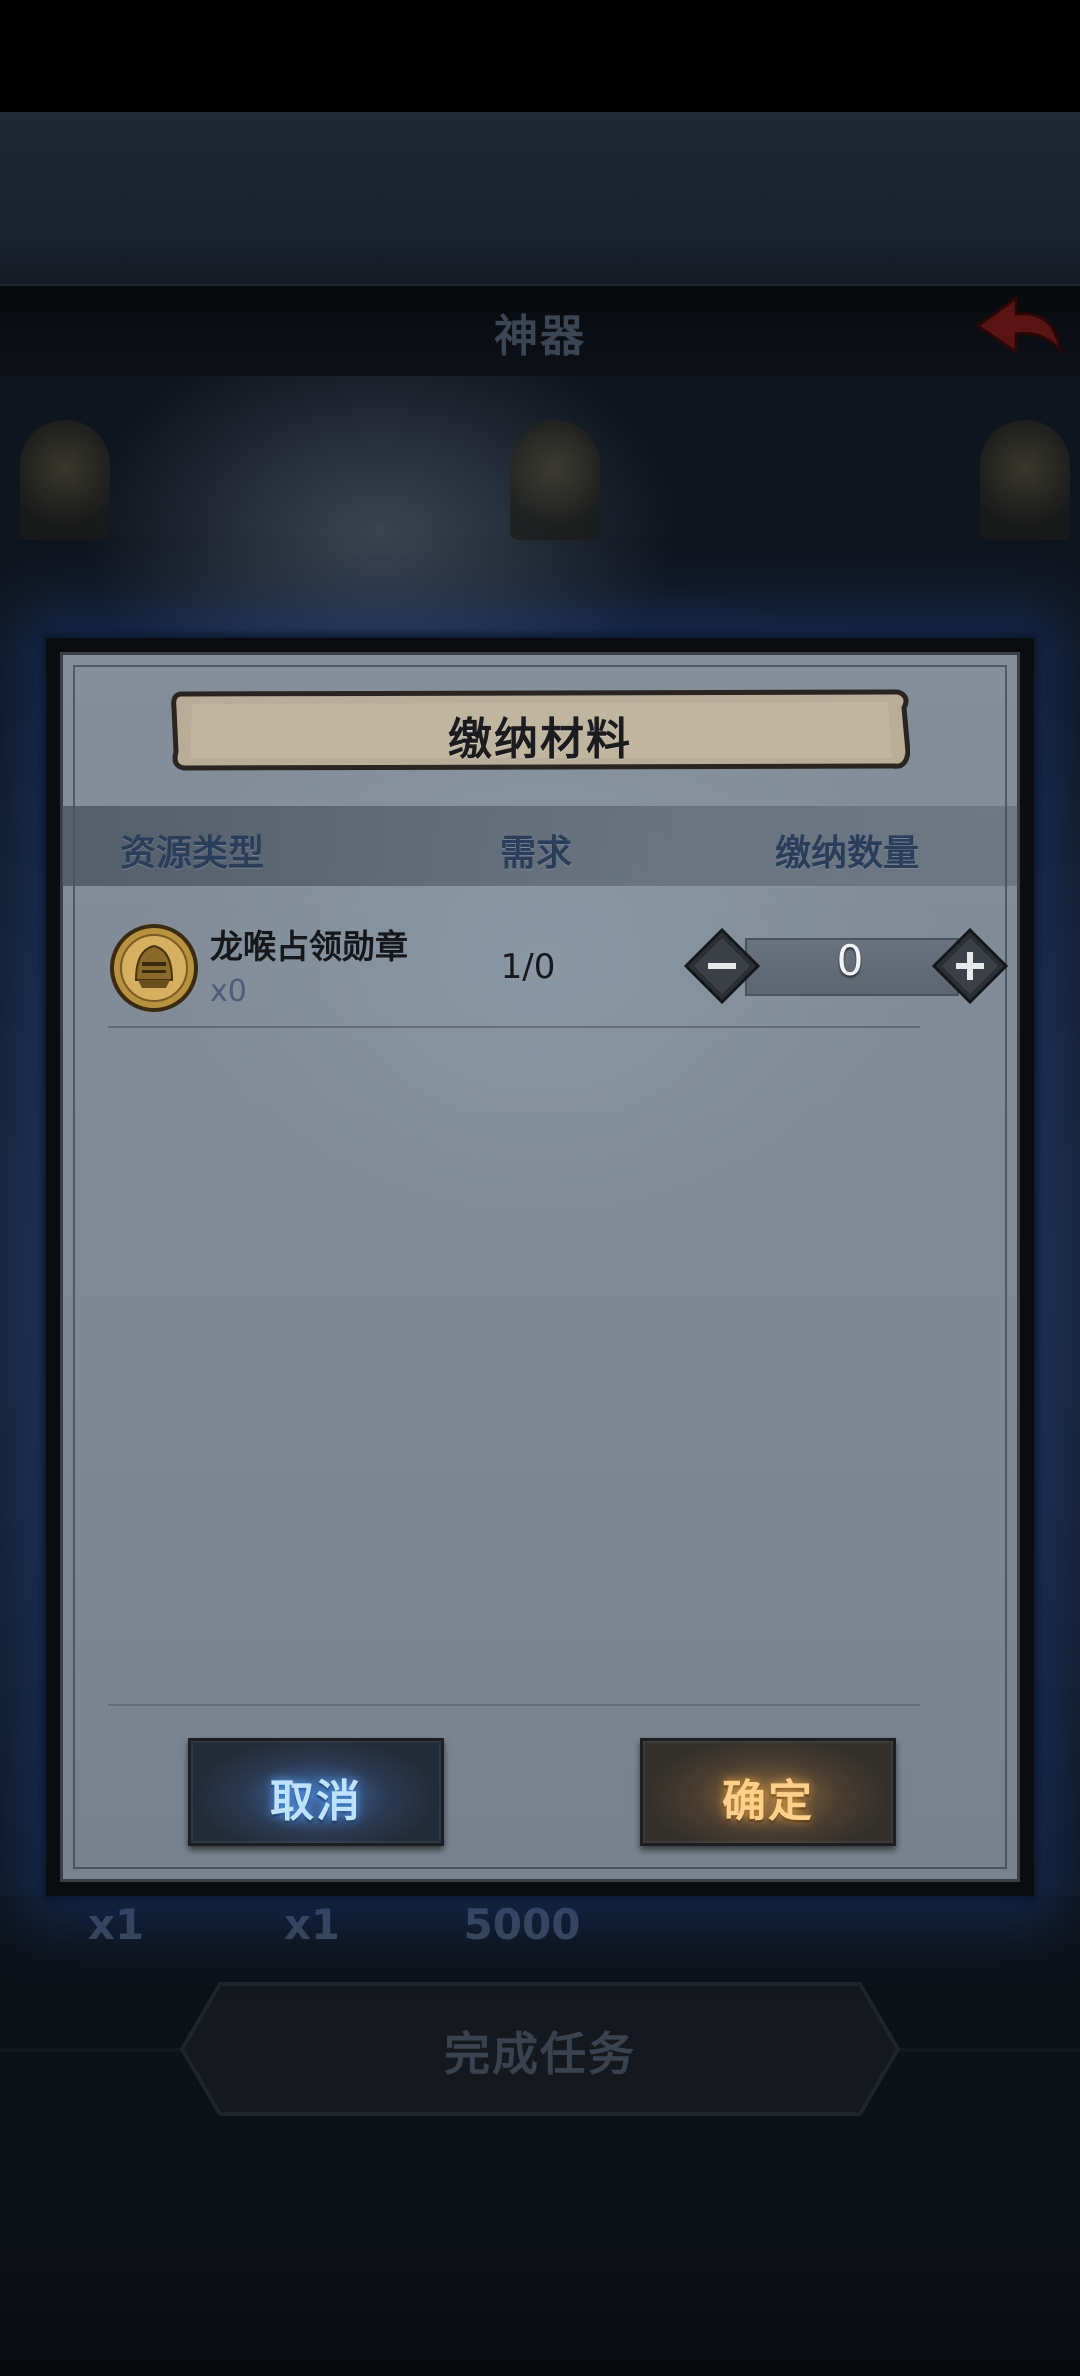  What do you see at coordinates (768, 1801) in the screenshot?
I see `confirm-button-label: 确定` at bounding box center [768, 1801].